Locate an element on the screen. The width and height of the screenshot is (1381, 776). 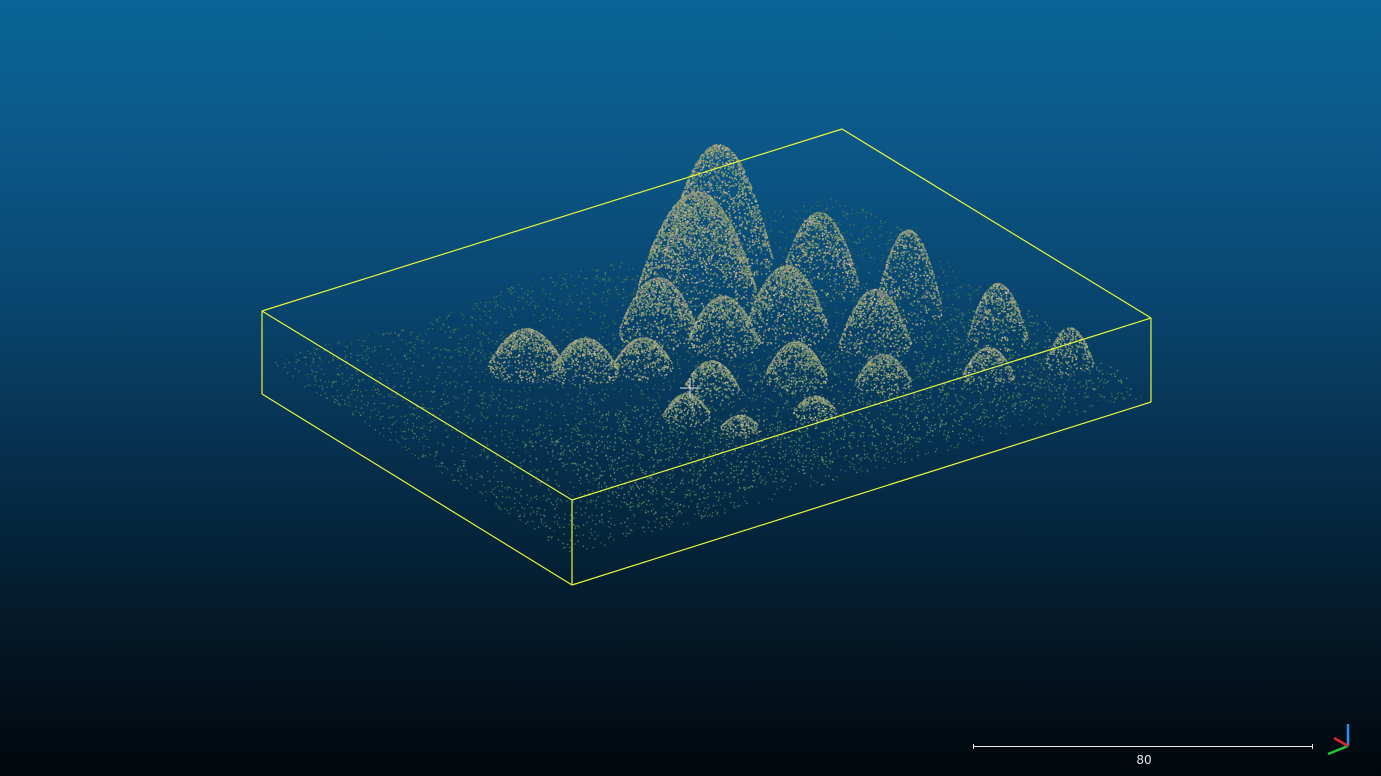
scale-bar-label: 80 is located at coordinates (1144, 760).